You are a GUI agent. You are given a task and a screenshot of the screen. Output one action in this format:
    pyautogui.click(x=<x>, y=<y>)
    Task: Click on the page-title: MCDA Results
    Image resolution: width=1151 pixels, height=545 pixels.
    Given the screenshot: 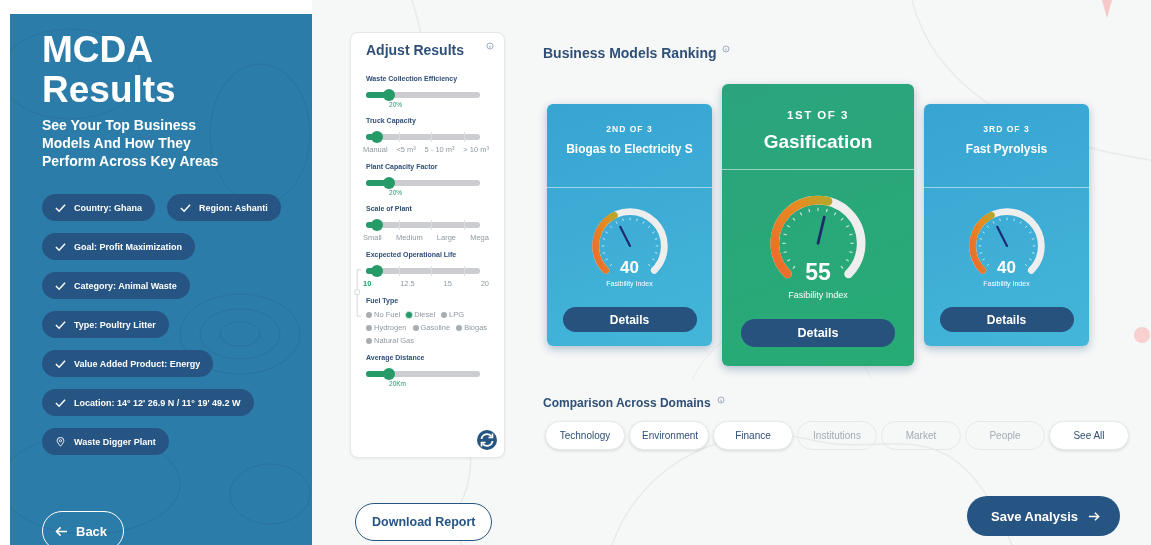 What is the action you would take?
    pyautogui.click(x=109, y=70)
    